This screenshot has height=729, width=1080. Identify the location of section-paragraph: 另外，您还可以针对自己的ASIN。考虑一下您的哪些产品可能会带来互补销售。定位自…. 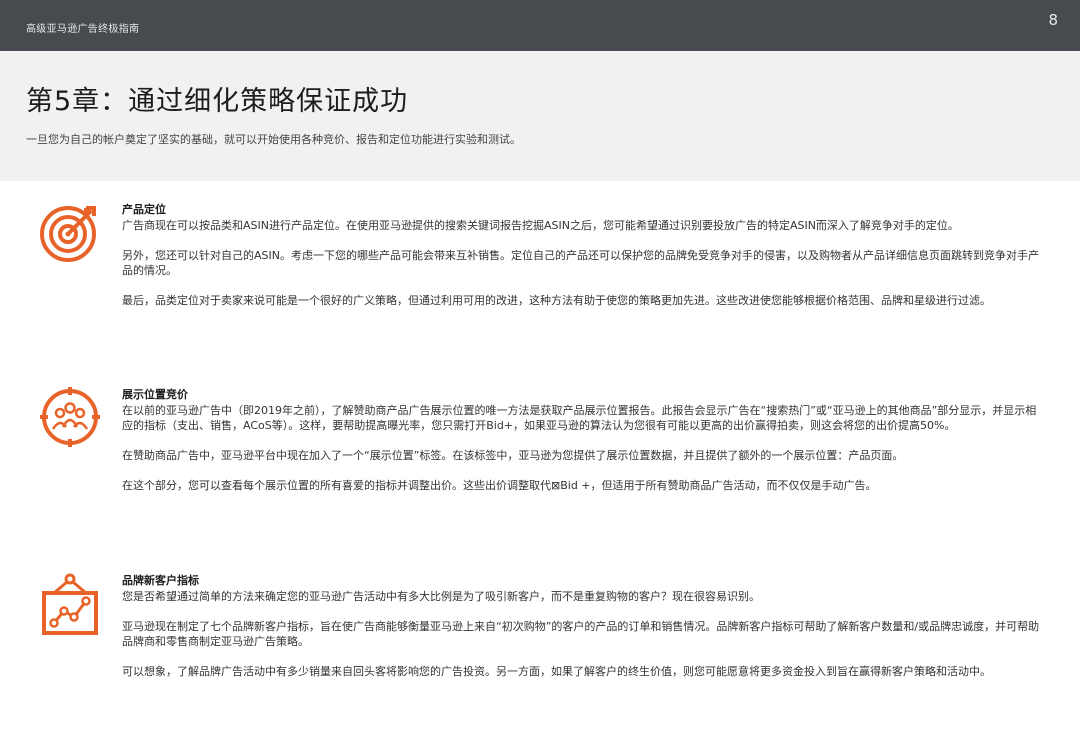
(580, 263).